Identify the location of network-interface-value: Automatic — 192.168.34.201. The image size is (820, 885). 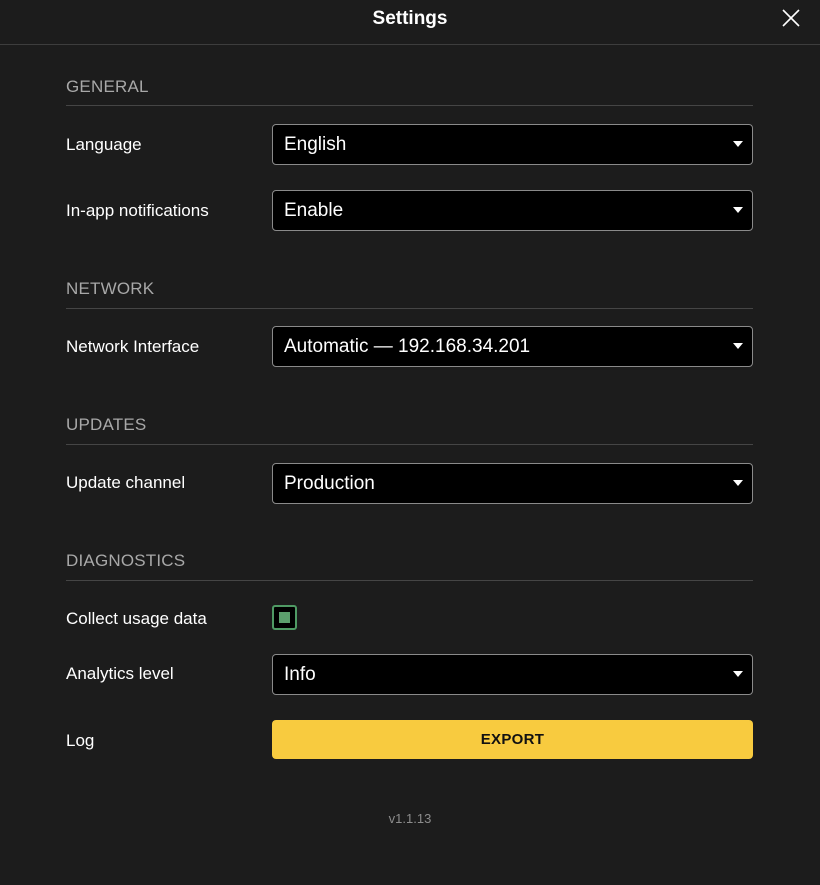
(407, 346).